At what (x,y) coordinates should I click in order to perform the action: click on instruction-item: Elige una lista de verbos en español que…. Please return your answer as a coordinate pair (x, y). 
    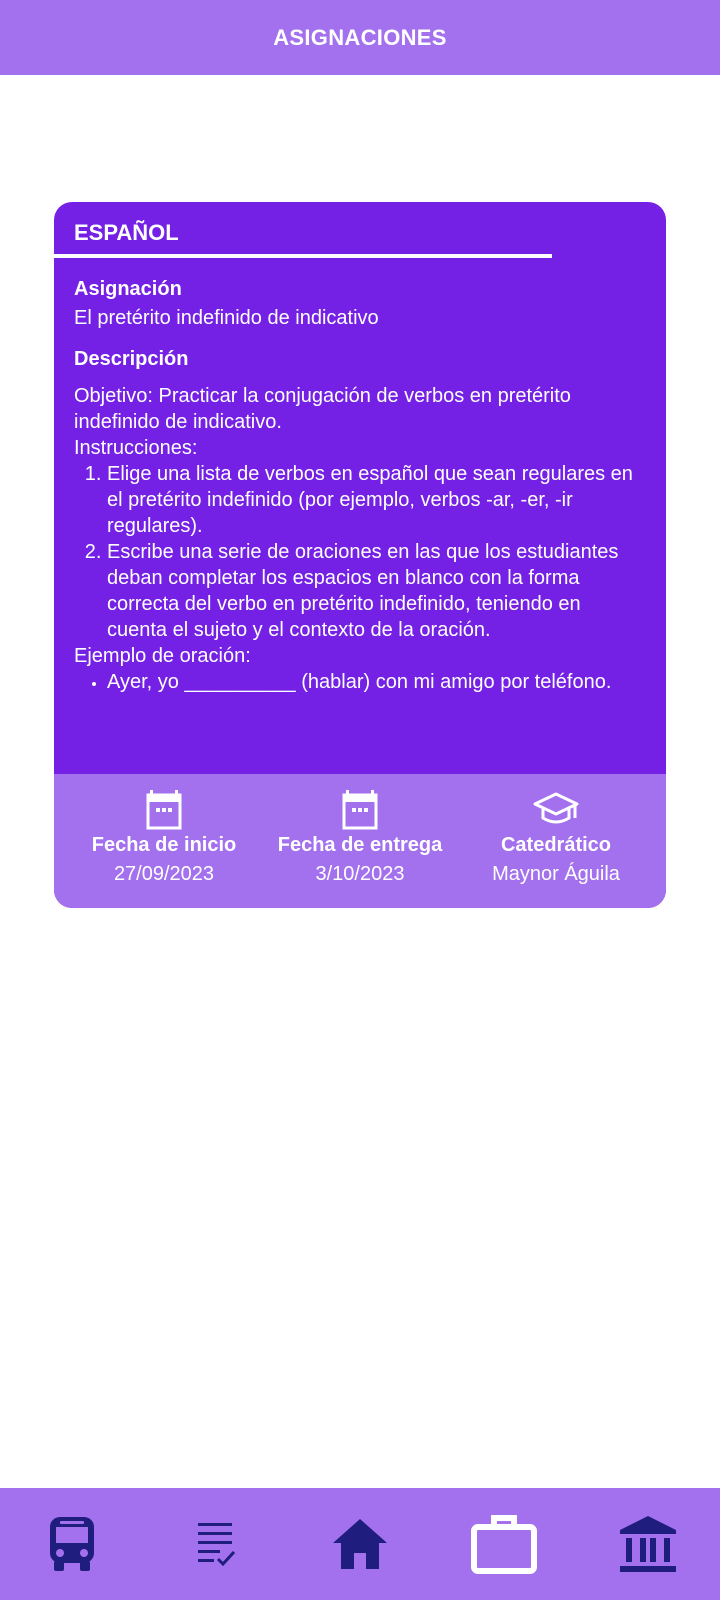
    Looking at the image, I should click on (376, 500).